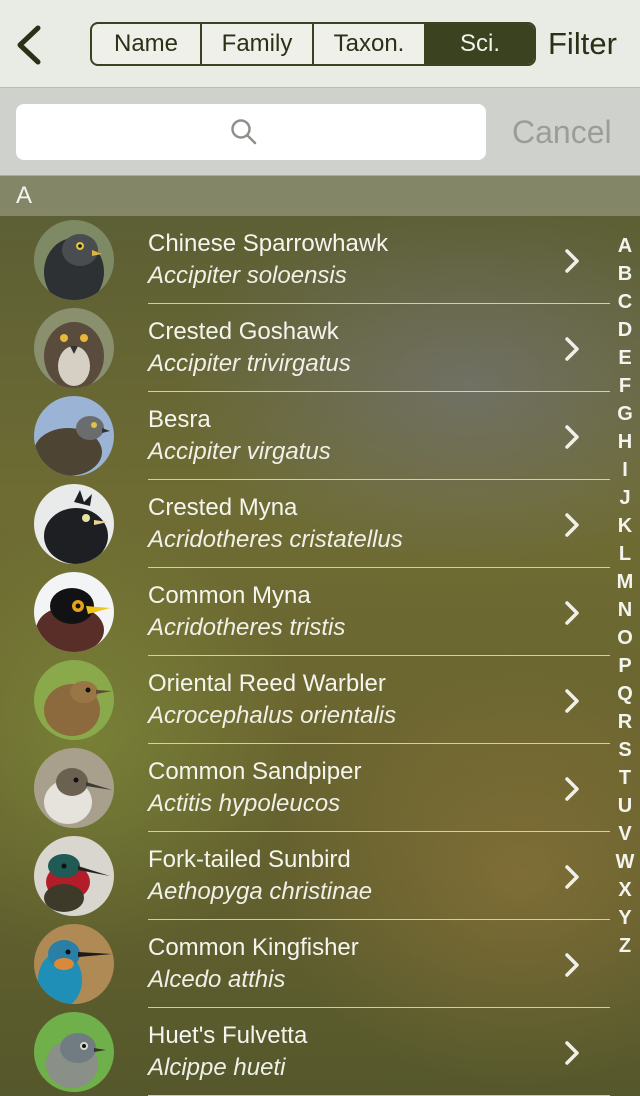  What do you see at coordinates (272, 715) in the screenshot?
I see `bird-scientific-name: Acrocephalus orientalis` at bounding box center [272, 715].